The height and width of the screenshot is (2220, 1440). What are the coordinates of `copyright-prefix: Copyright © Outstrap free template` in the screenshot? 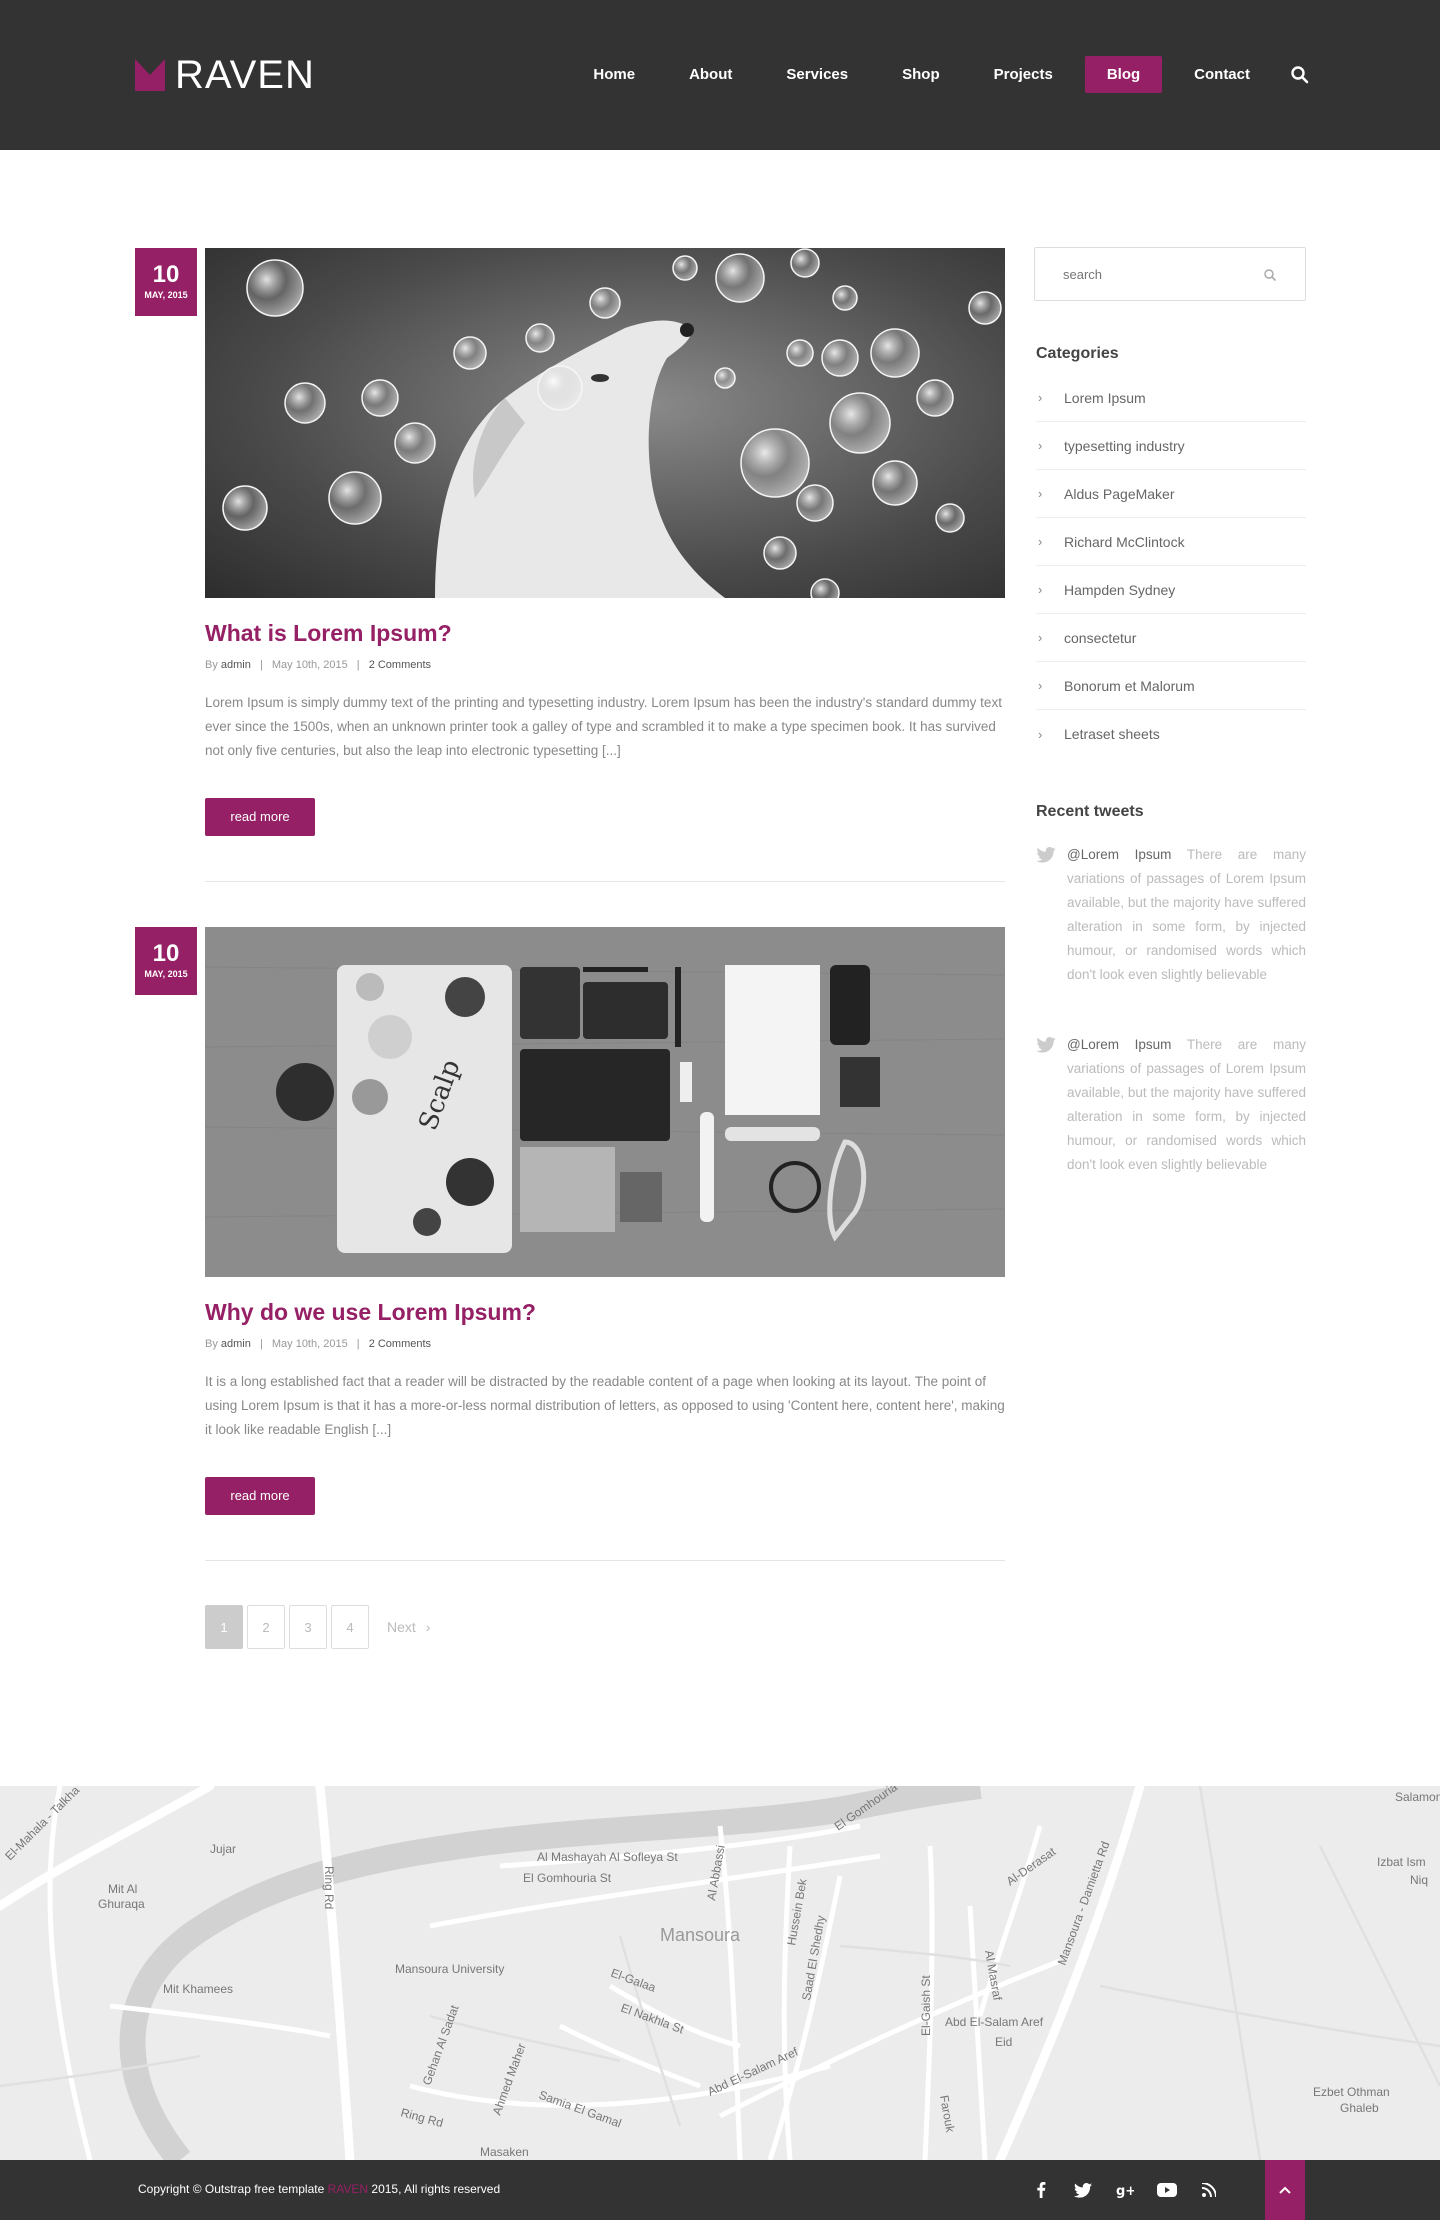 It's located at (231, 2189).